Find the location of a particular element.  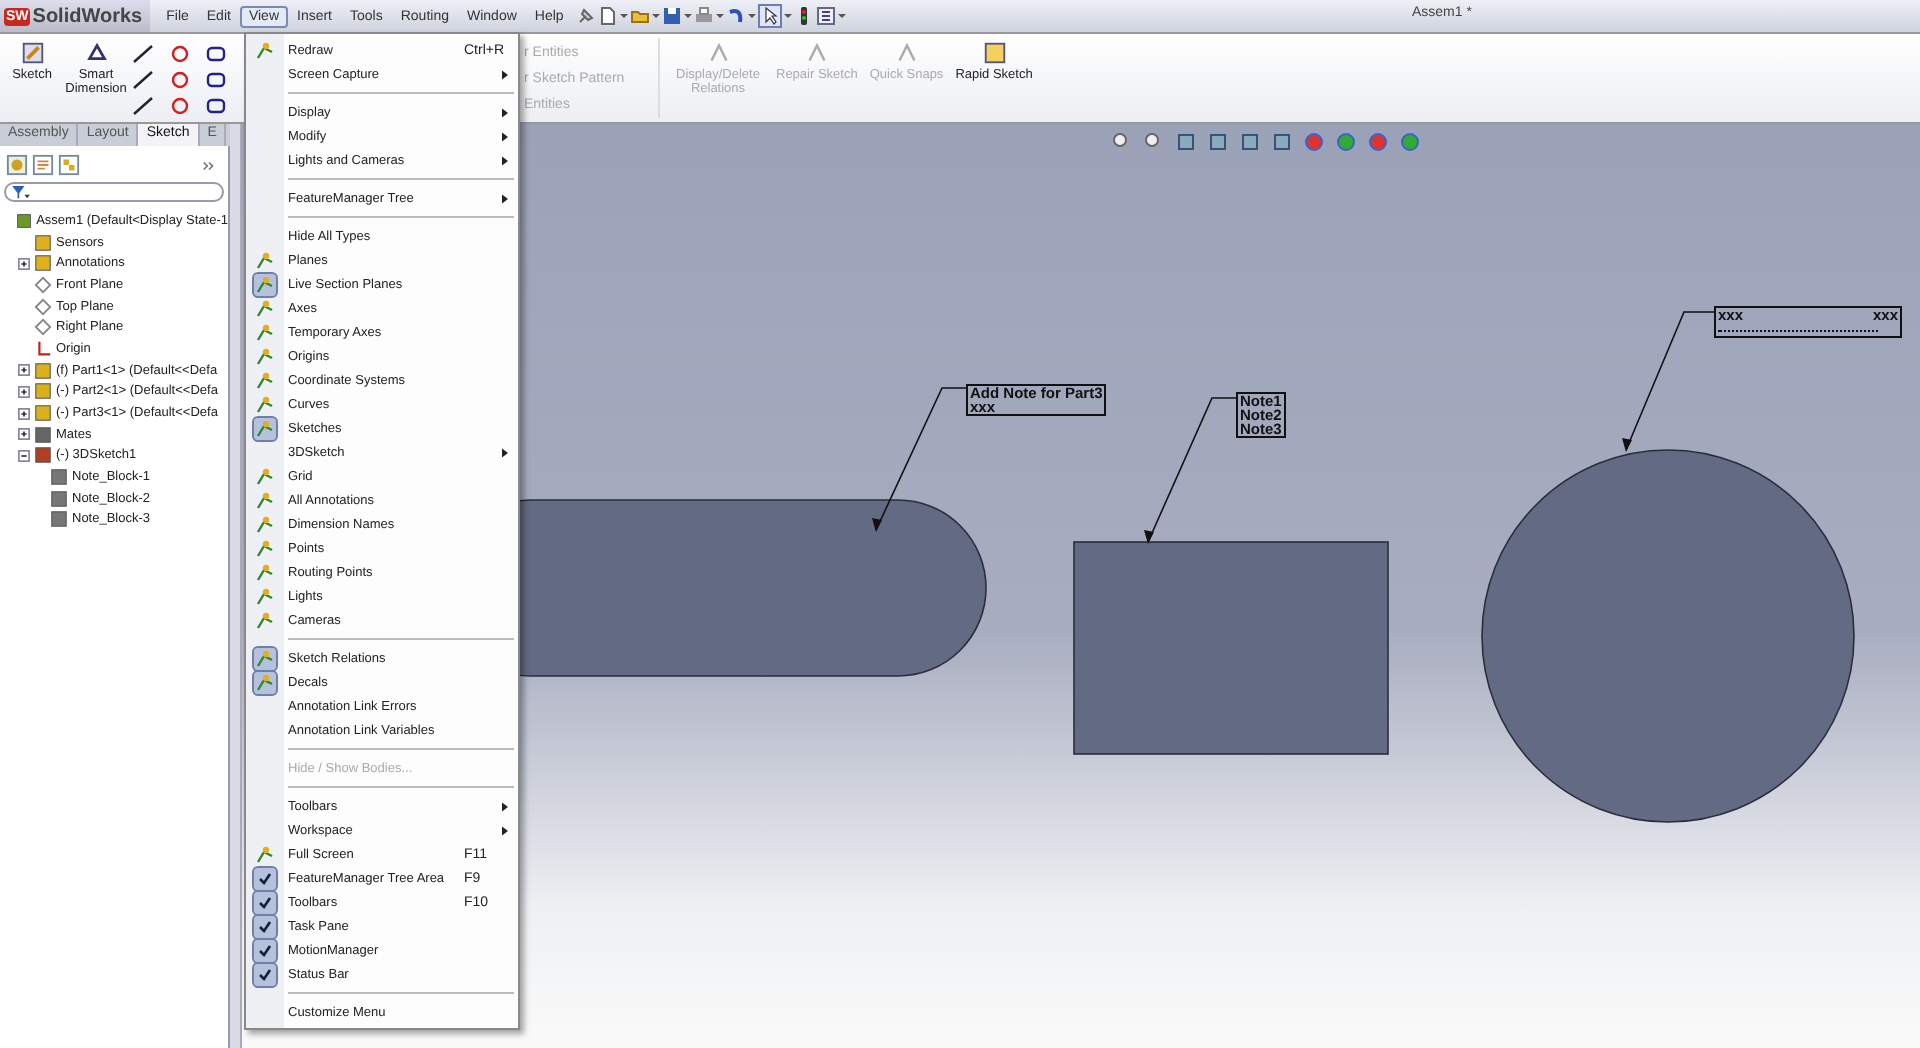

assembly-icon is located at coordinates (24, 220).